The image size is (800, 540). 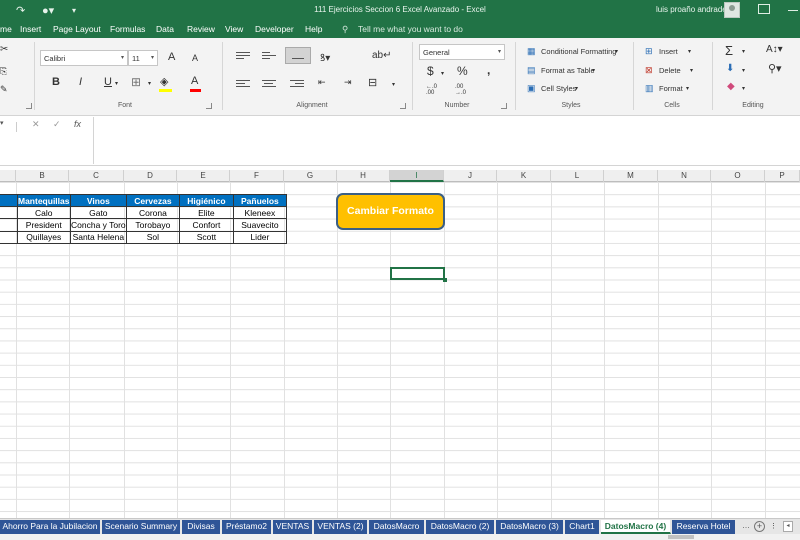 What do you see at coordinates (206, 237) in the screenshot?
I see `table-cell: Scott` at bounding box center [206, 237].